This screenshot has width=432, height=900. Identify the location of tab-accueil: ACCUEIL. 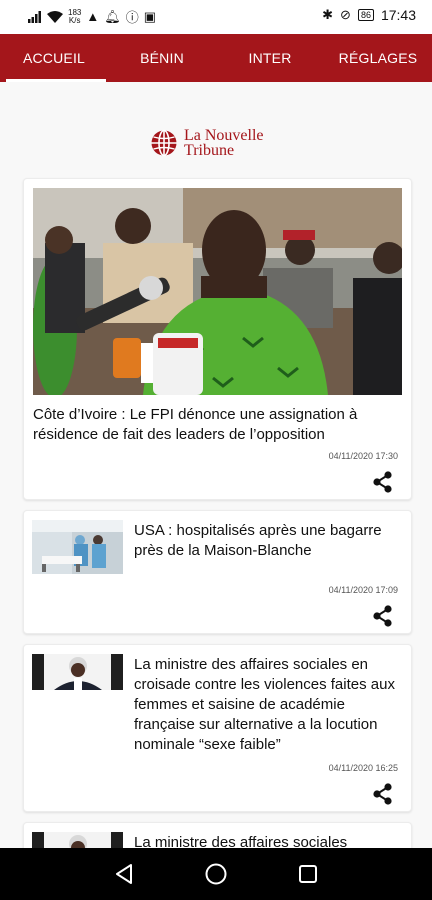
(54, 58).